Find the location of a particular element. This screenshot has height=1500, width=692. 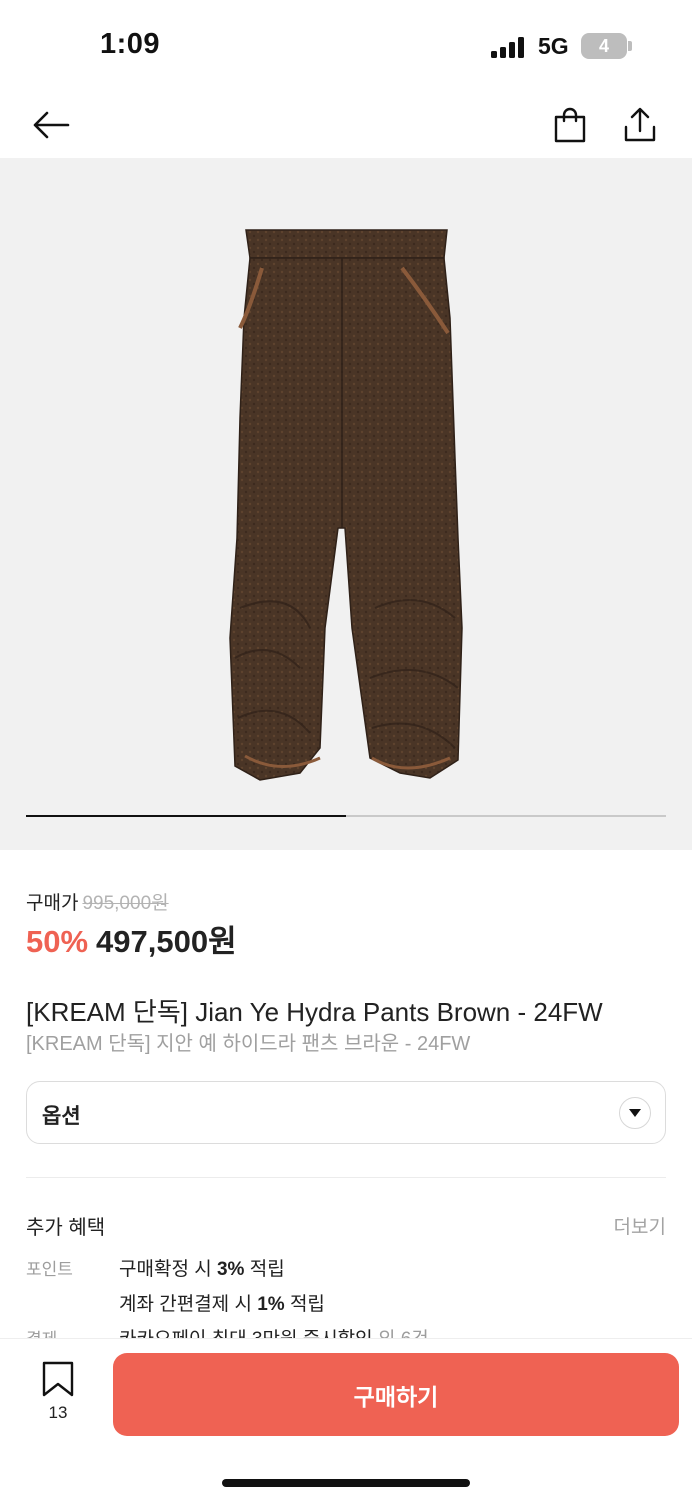

benefit-line2-suffix: 적립 is located at coordinates (304, 1304).